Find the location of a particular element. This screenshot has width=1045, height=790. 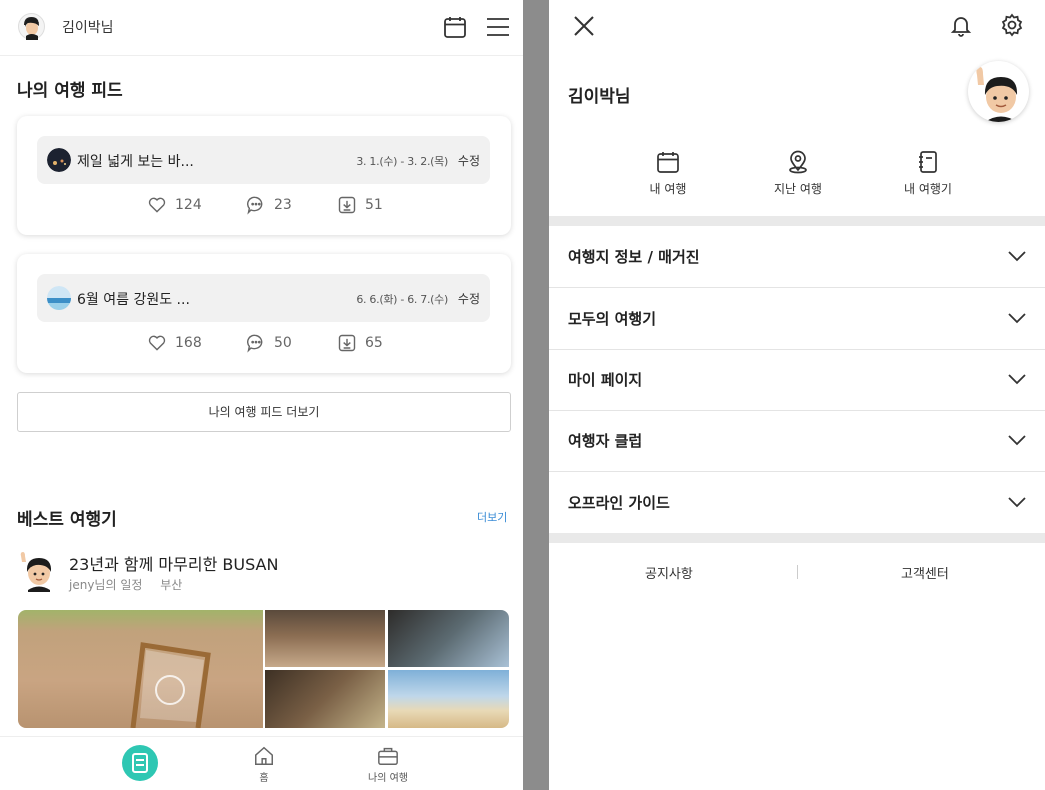

menu-item-label: 마이 페이지 is located at coordinates (605, 380).